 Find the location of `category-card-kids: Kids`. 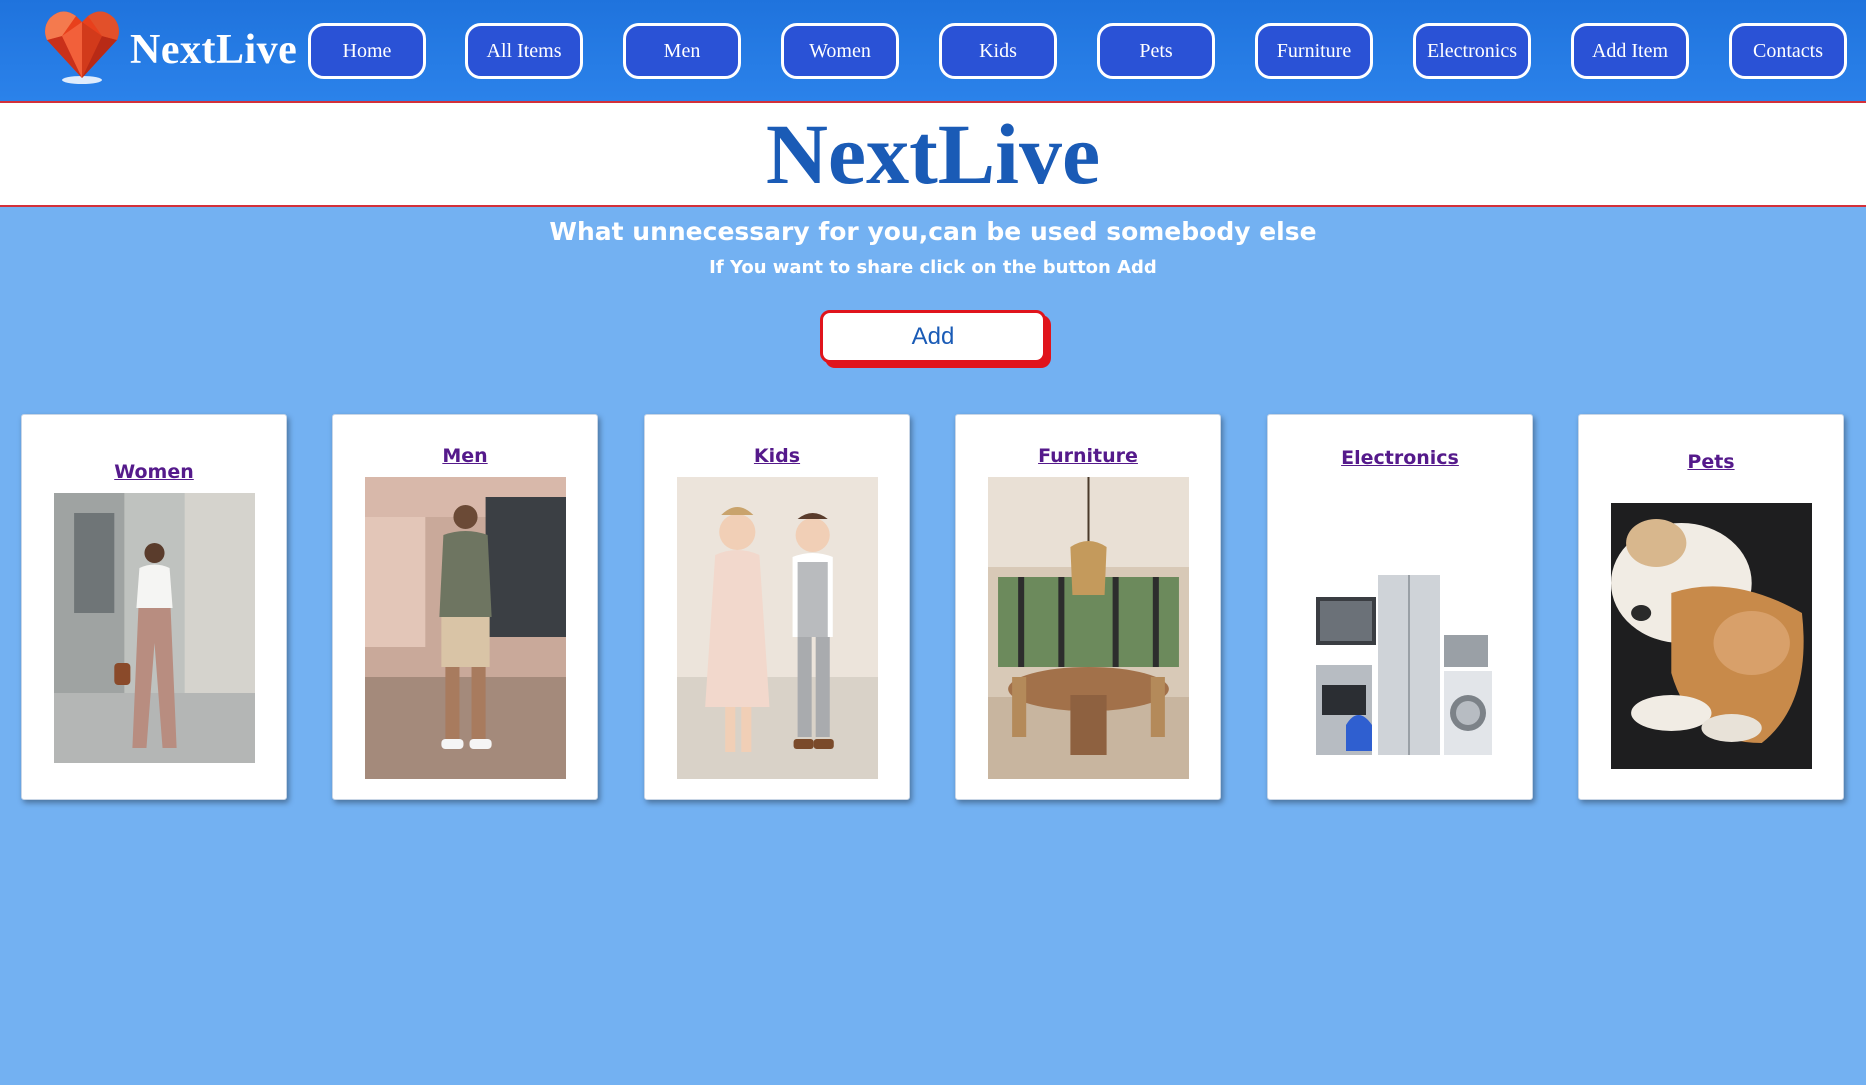

category-card-kids: Kids is located at coordinates (777, 607).